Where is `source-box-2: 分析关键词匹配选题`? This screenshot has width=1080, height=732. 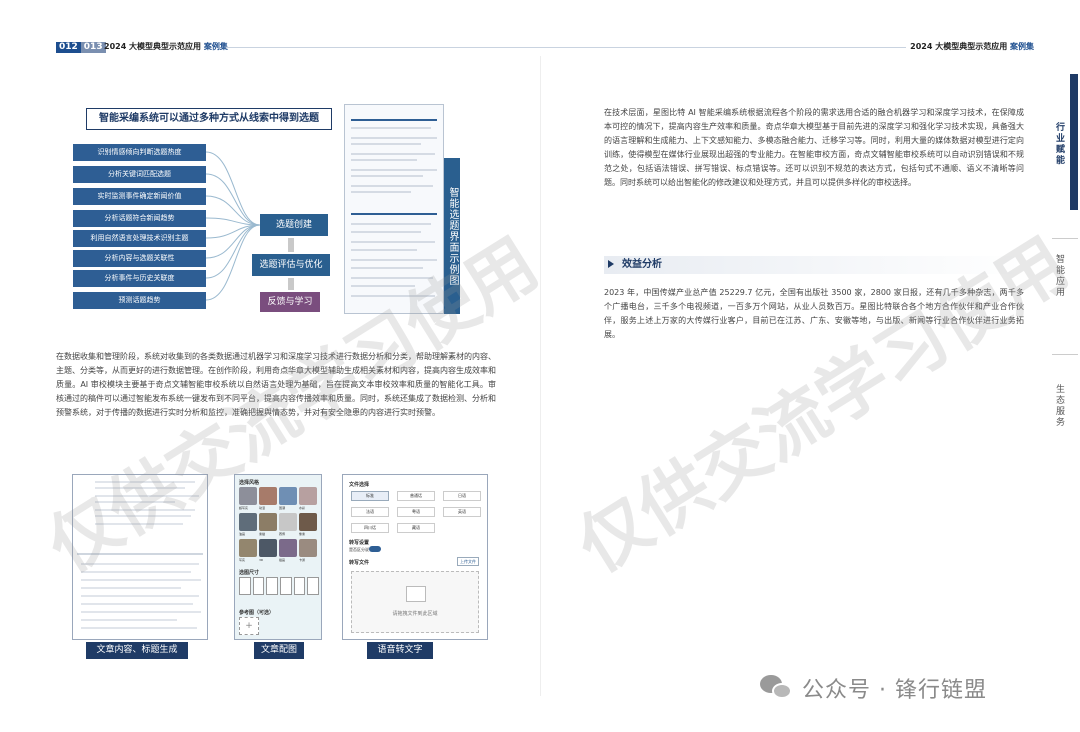 source-box-2: 分析关键词匹配选题 is located at coordinates (139, 174).